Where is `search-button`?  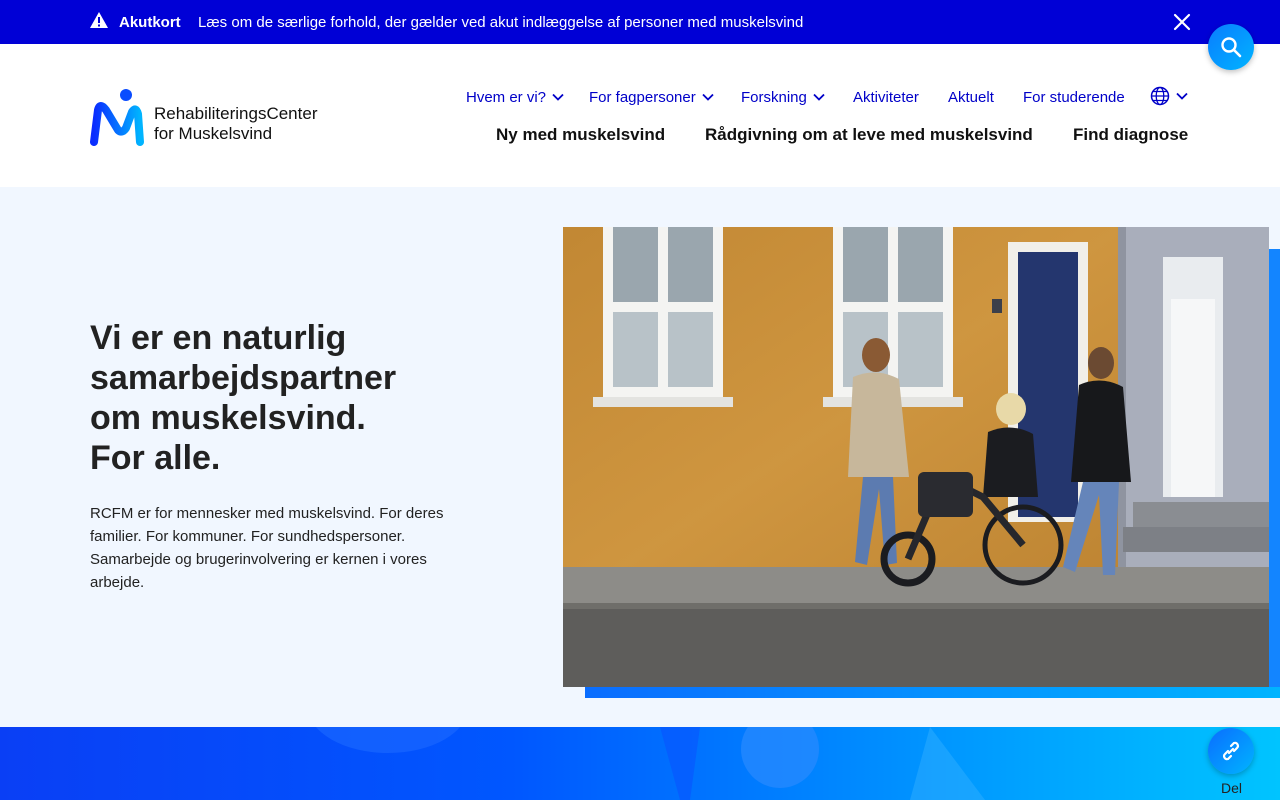 search-button is located at coordinates (1231, 47).